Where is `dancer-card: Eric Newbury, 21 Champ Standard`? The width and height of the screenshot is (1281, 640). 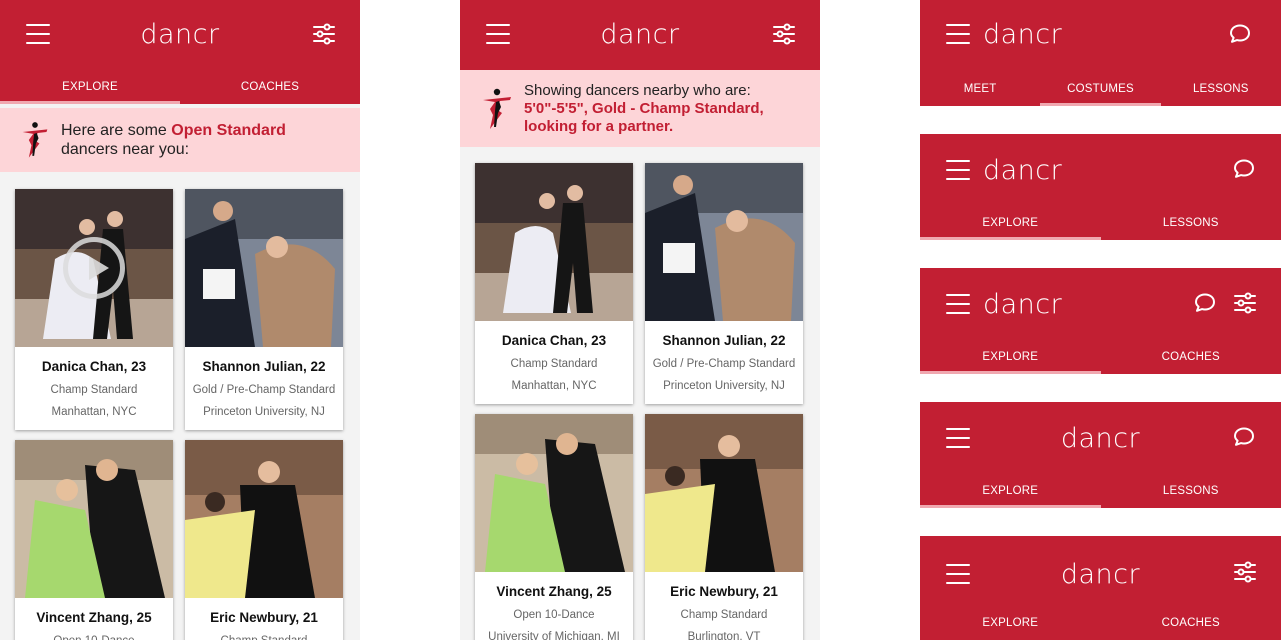
dancer-card: Eric Newbury, 21 Champ Standard is located at coordinates (264, 540).